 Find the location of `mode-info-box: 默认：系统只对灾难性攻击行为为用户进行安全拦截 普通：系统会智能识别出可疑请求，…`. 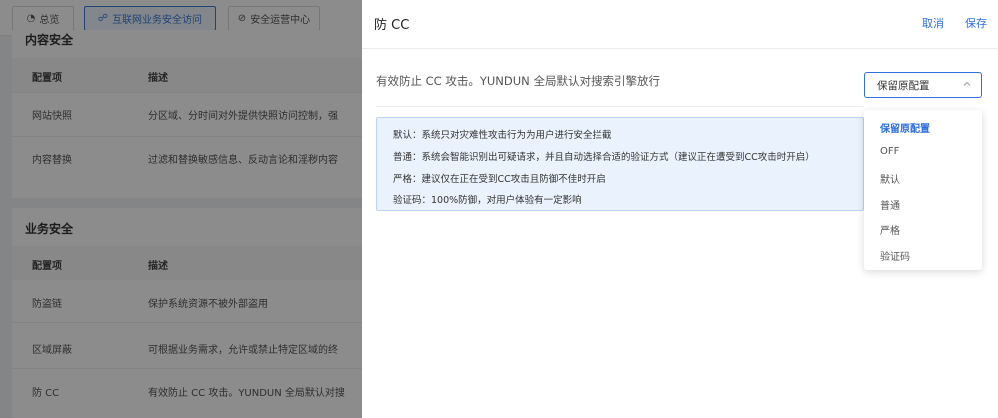

mode-info-box: 默认：系统只对灾难性攻击行为为用户进行安全拦截 普通：系统会智能识别出可疑请求，… is located at coordinates (620, 164).